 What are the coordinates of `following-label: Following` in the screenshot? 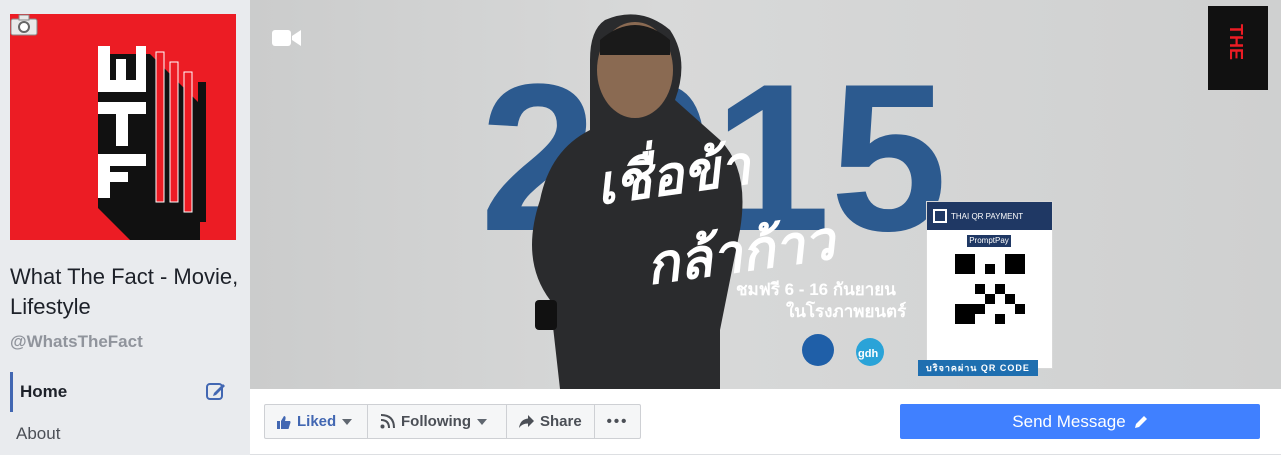 It's located at (436, 421).